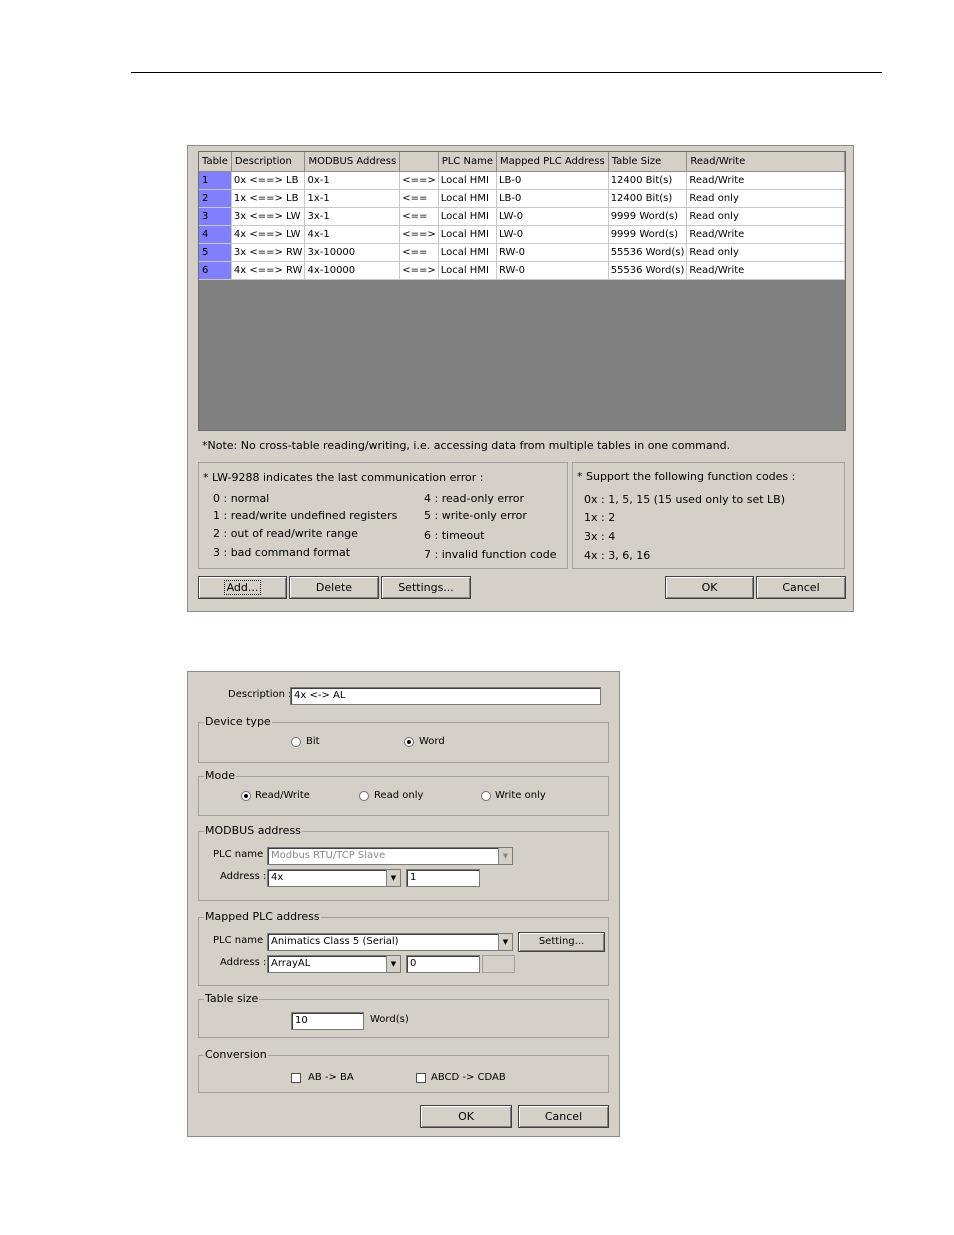 This screenshot has width=954, height=1235. Describe the element at coordinates (268, 162) in the screenshot. I see `column-header-description: Description` at that location.